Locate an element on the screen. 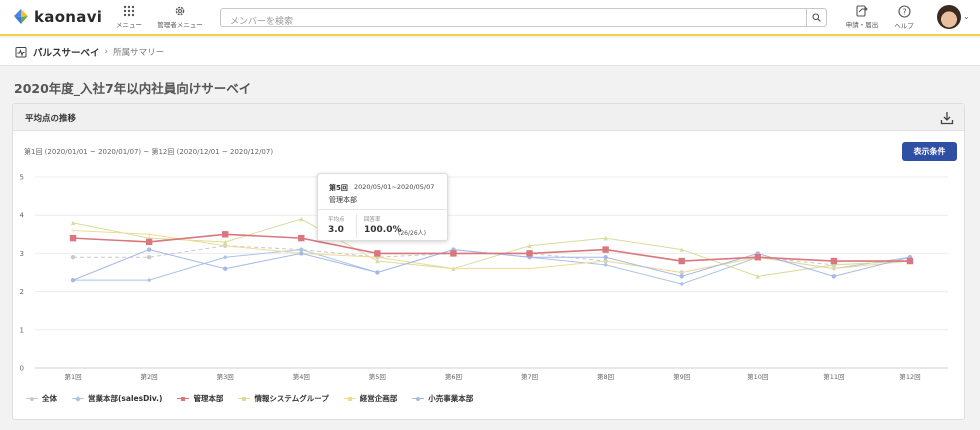  breadcrumb-current: 所属サマリー is located at coordinates (139, 52).